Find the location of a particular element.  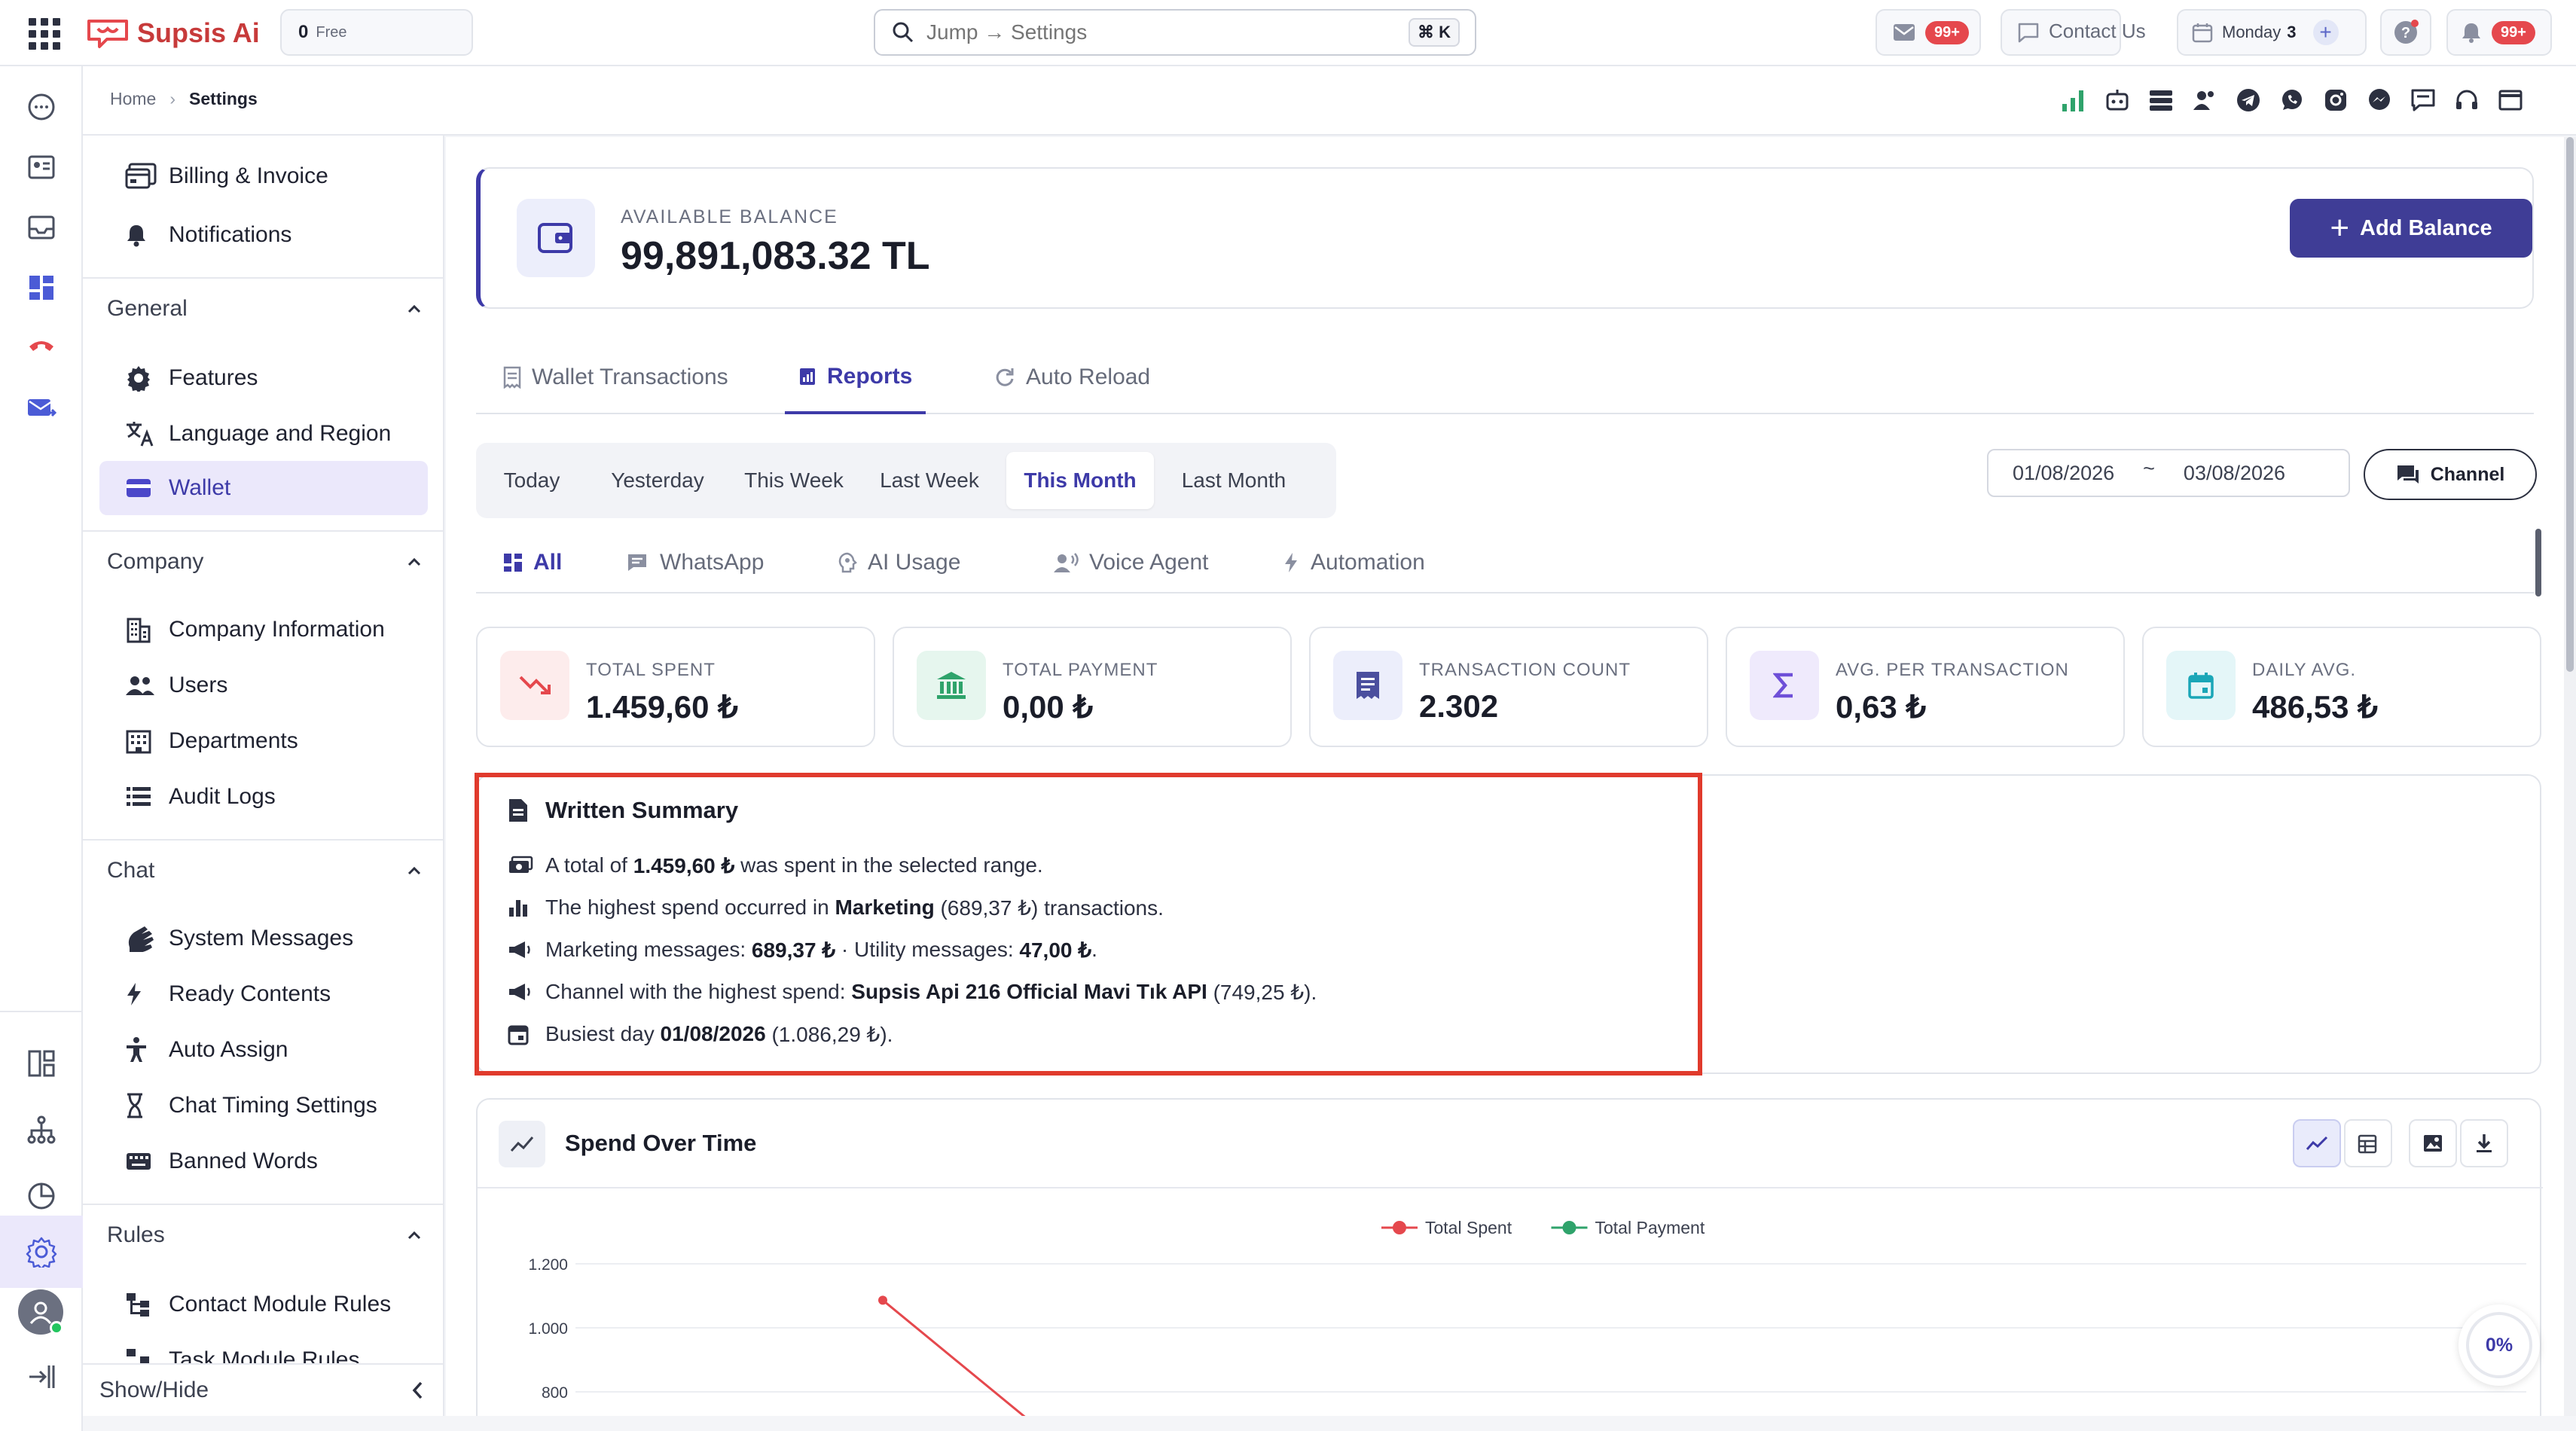

tab-reports: Reports is located at coordinates (856, 378).